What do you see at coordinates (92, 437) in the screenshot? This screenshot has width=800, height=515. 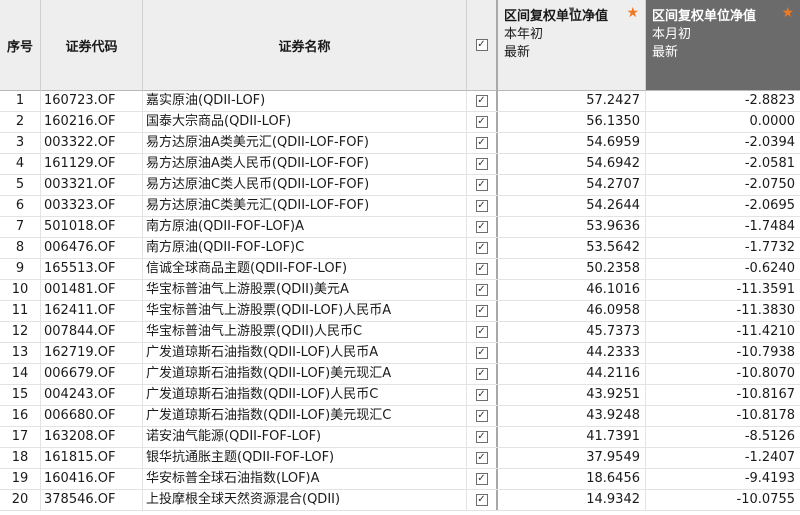 I see `security-code: 163208.OF` at bounding box center [92, 437].